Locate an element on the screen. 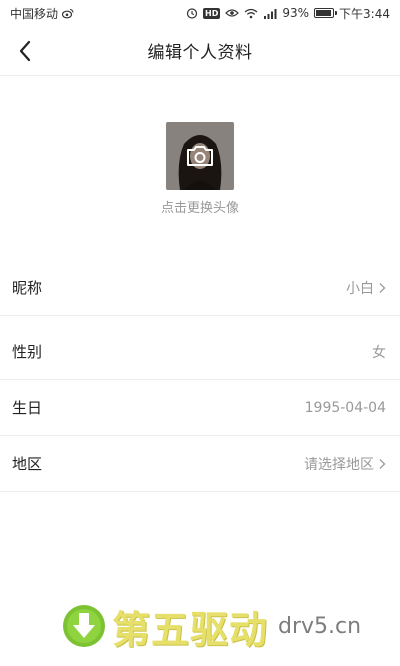 Image resolution: width=400 pixels, height=666 pixels. battery-fill is located at coordinates (323, 13).